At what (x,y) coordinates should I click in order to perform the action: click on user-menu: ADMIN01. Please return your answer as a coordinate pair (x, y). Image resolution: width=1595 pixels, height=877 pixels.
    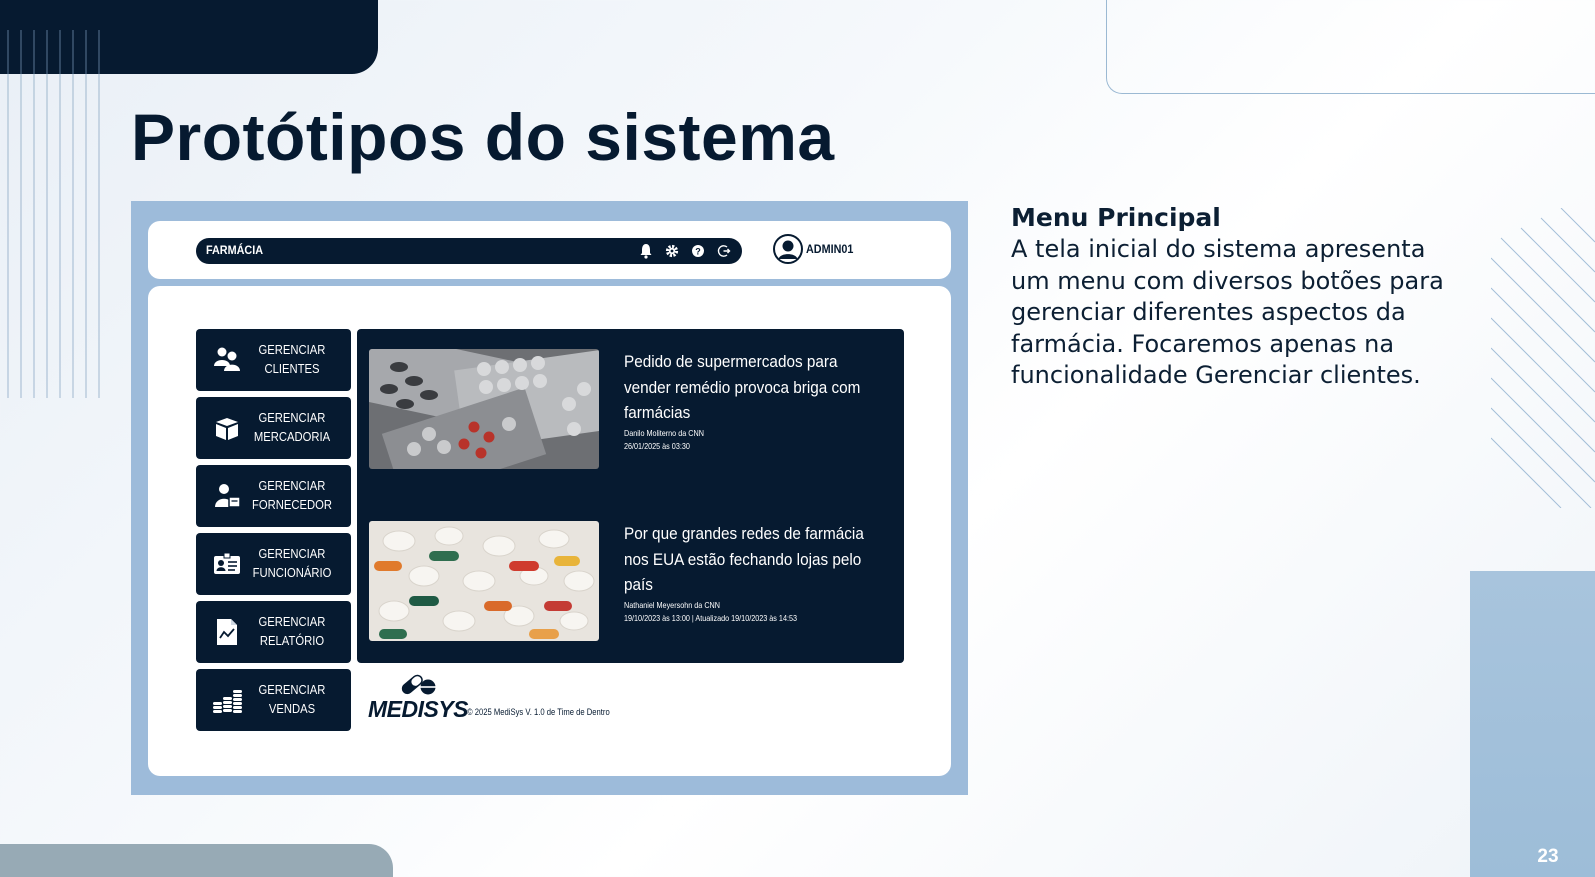
    Looking at the image, I should click on (816, 249).